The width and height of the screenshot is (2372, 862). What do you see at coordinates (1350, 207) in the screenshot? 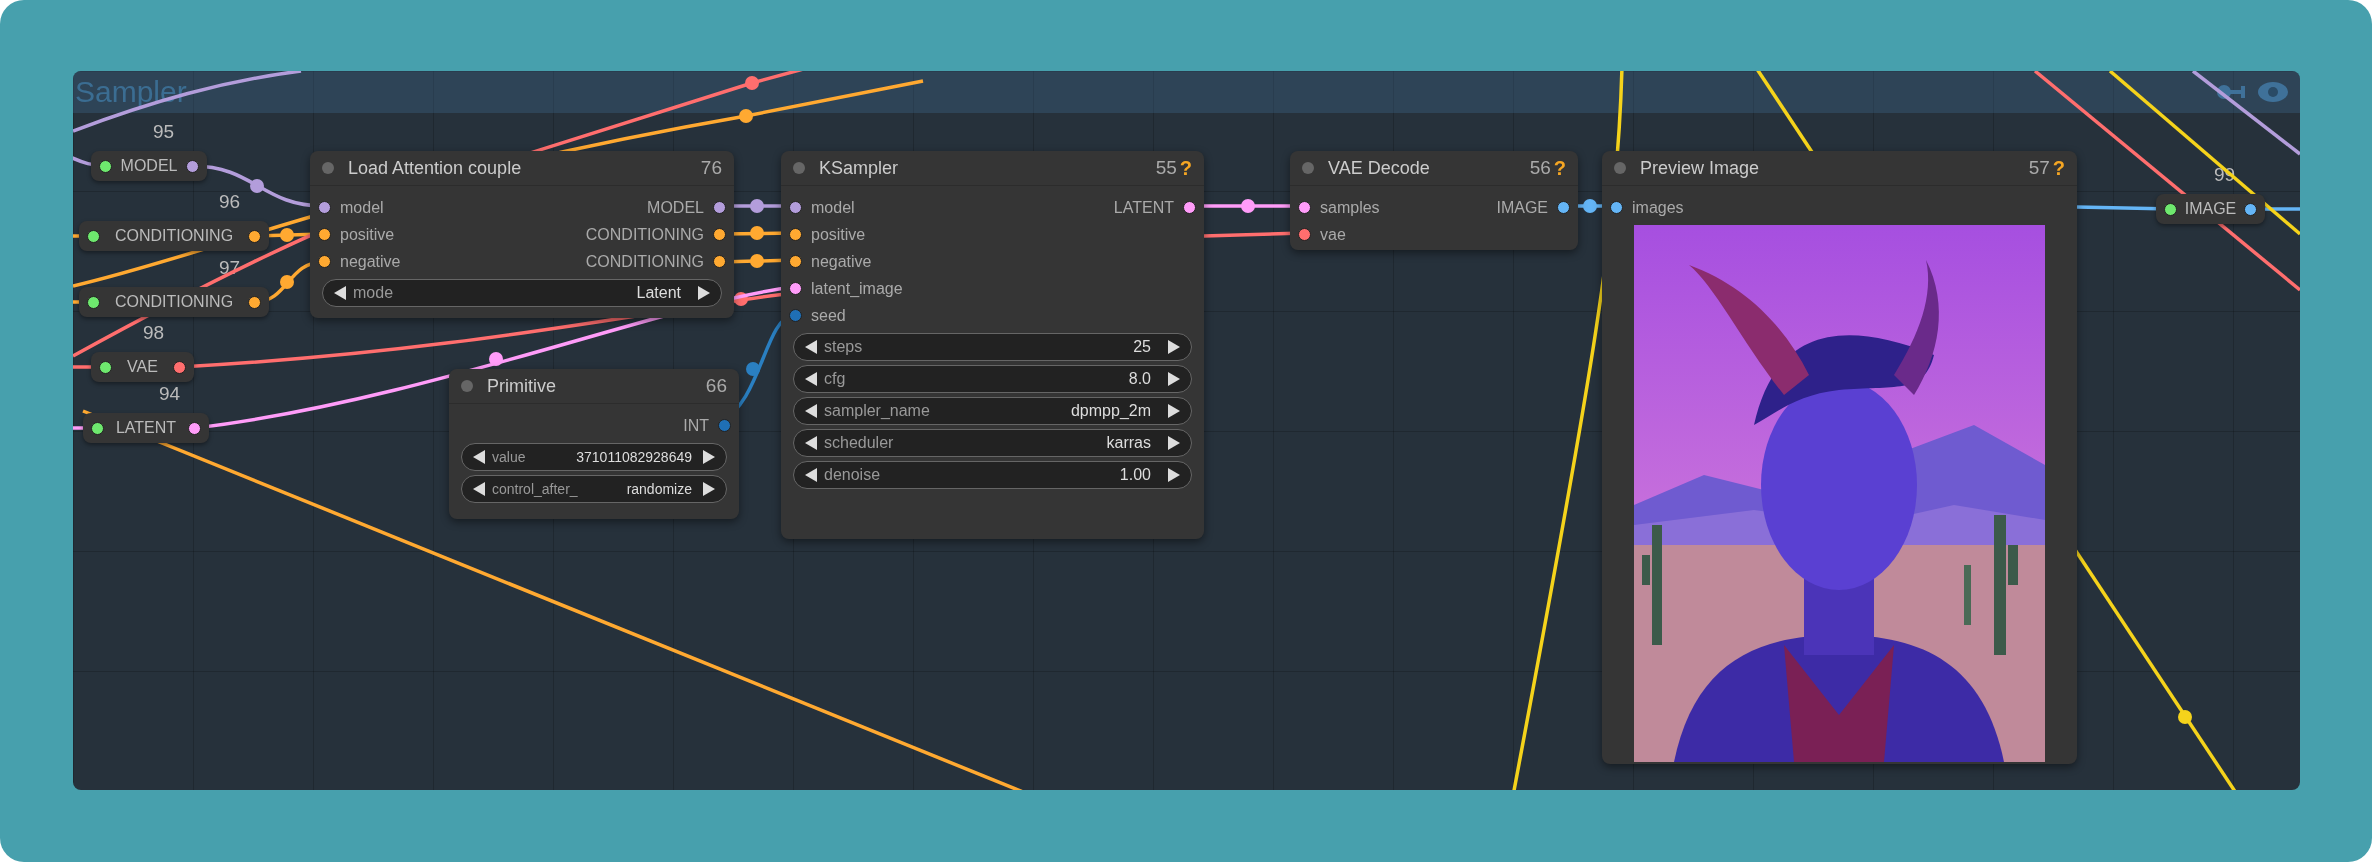
I see `slot-label: samples` at bounding box center [1350, 207].